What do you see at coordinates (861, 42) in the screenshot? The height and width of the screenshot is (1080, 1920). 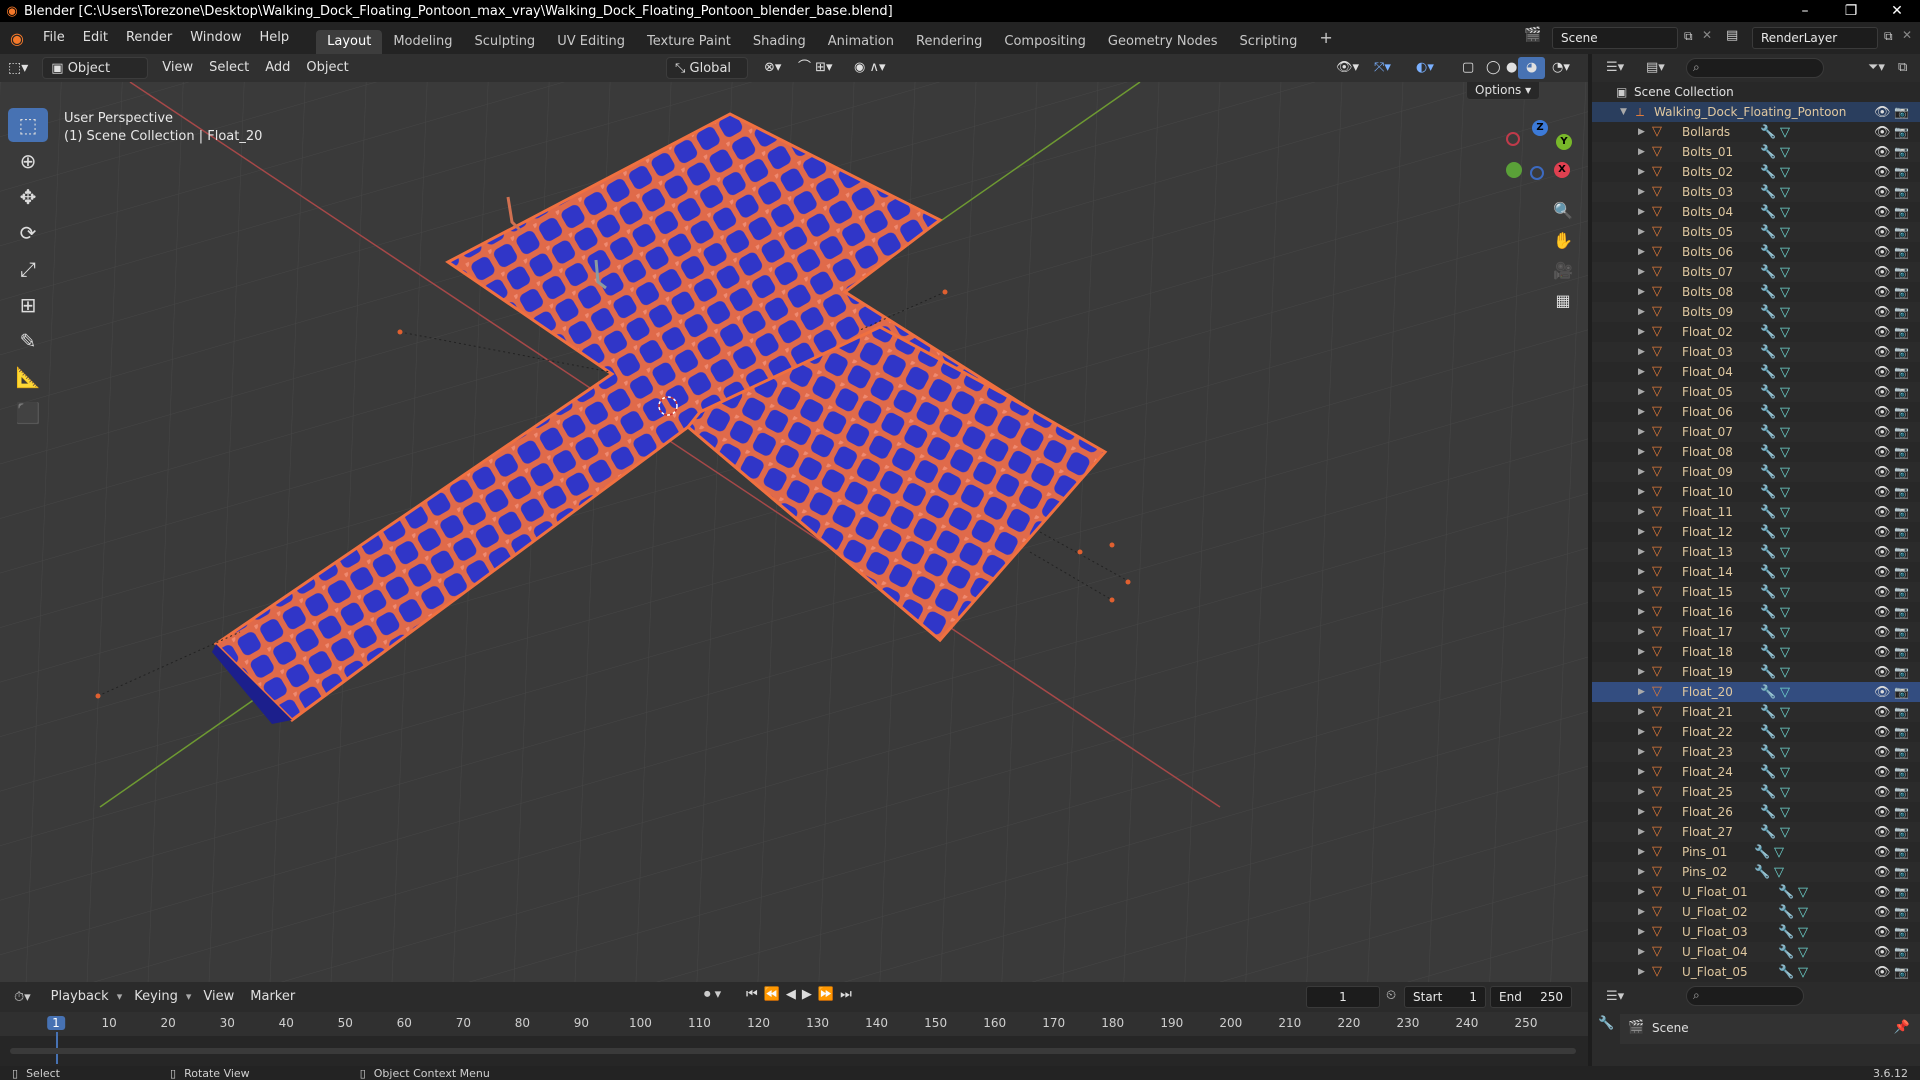 I see `tab-animation: Animation` at bounding box center [861, 42].